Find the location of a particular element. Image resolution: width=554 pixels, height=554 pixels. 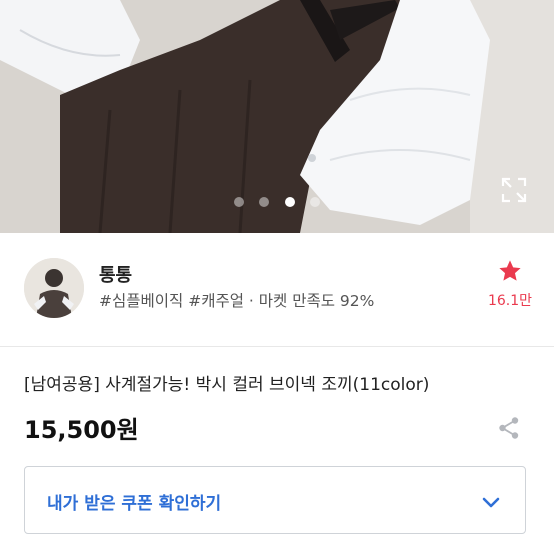

favorite-count: 16.1만 is located at coordinates (510, 301).